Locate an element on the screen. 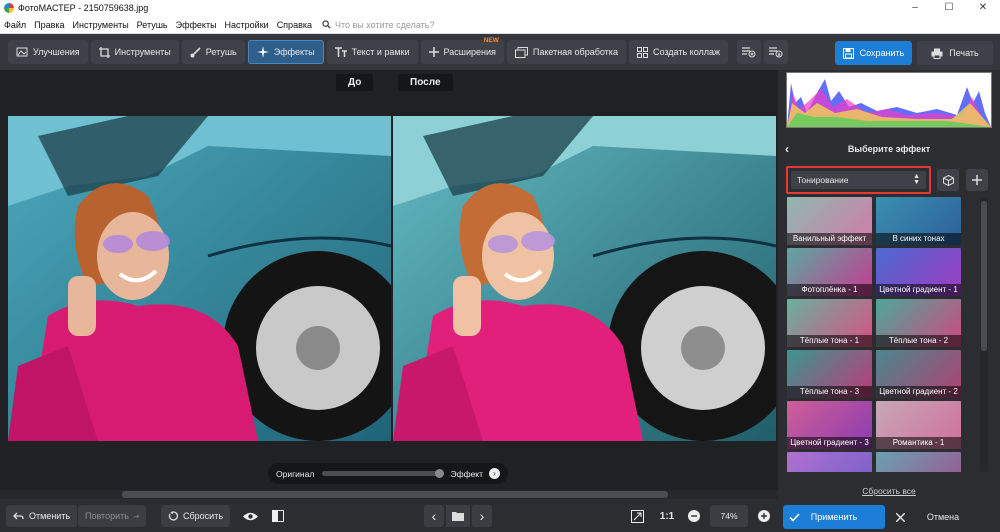 The height and width of the screenshot is (532, 1000). tab-label: Текст и рамки is located at coordinates (380, 52).